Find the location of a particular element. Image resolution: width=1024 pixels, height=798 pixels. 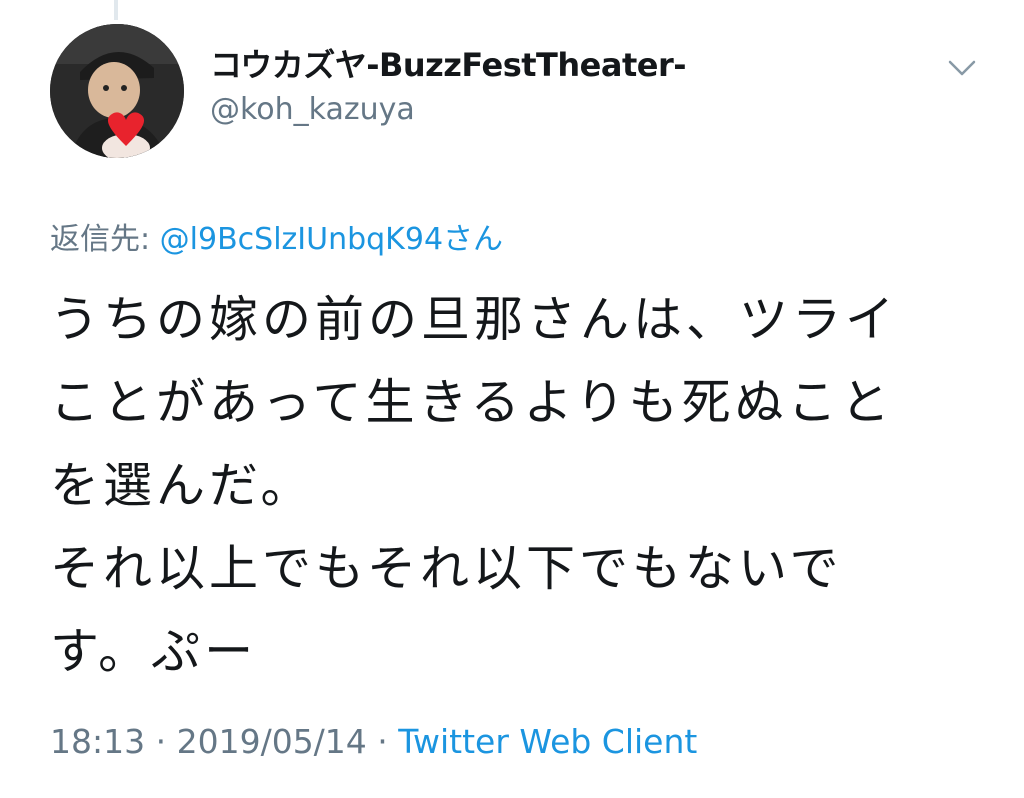

avatar is located at coordinates (117, 91).